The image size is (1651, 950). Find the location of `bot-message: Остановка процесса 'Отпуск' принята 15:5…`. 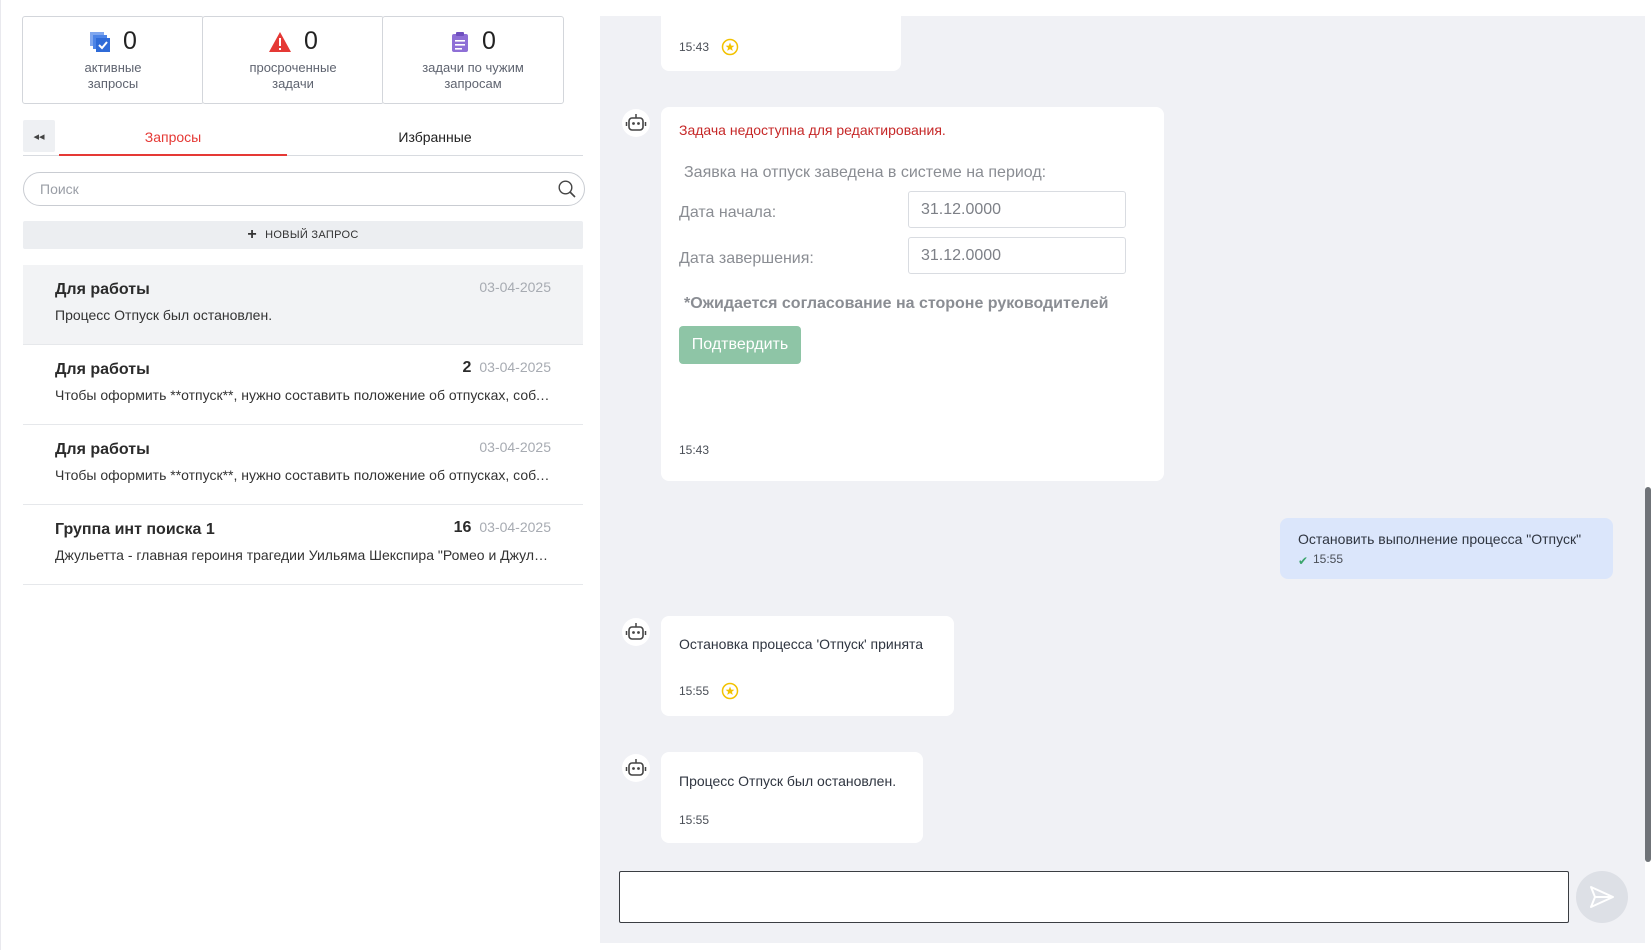

bot-message: Остановка процесса 'Отпуск' принята 15:5… is located at coordinates (807, 666).